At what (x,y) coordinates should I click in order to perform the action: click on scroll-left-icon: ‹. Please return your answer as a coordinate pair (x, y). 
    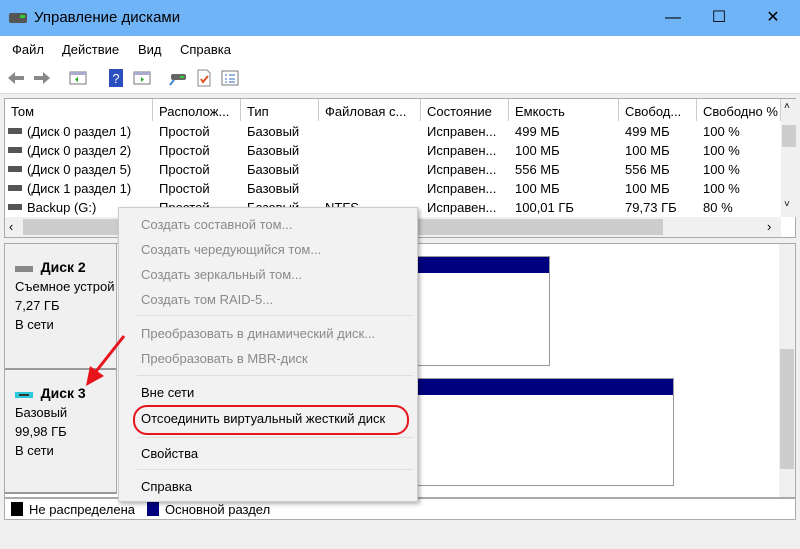
    Looking at the image, I should click on (11, 226).